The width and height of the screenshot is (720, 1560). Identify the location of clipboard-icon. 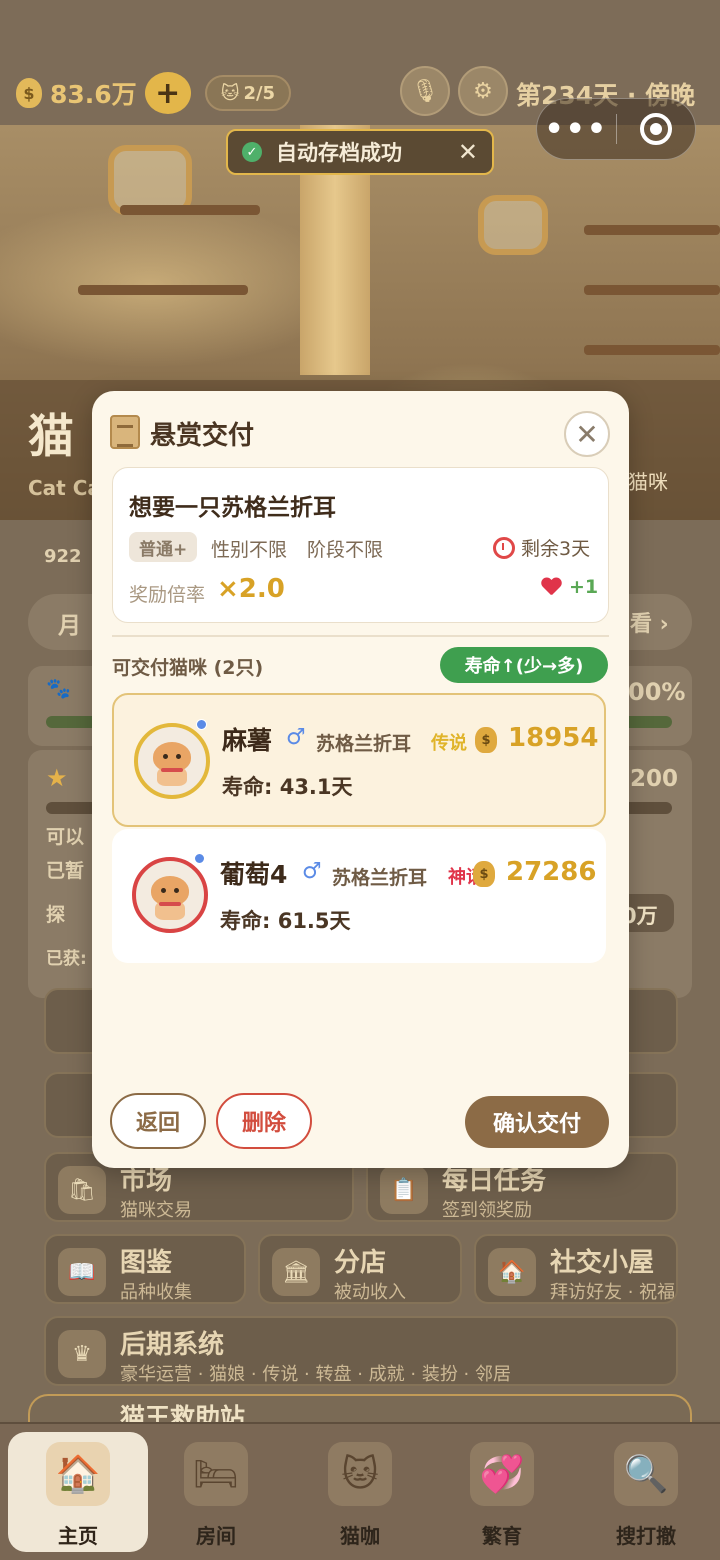
(125, 432).